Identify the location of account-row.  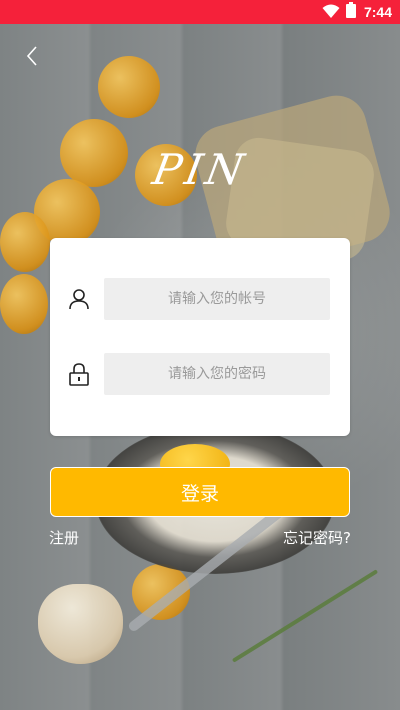
(199, 299).